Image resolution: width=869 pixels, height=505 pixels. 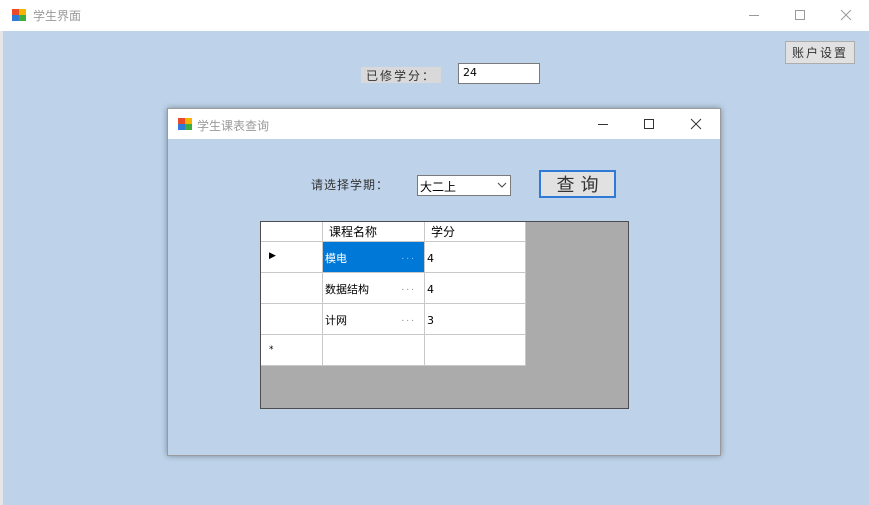 What do you see at coordinates (292, 257) in the screenshot?
I see `row-header: ▶` at bounding box center [292, 257].